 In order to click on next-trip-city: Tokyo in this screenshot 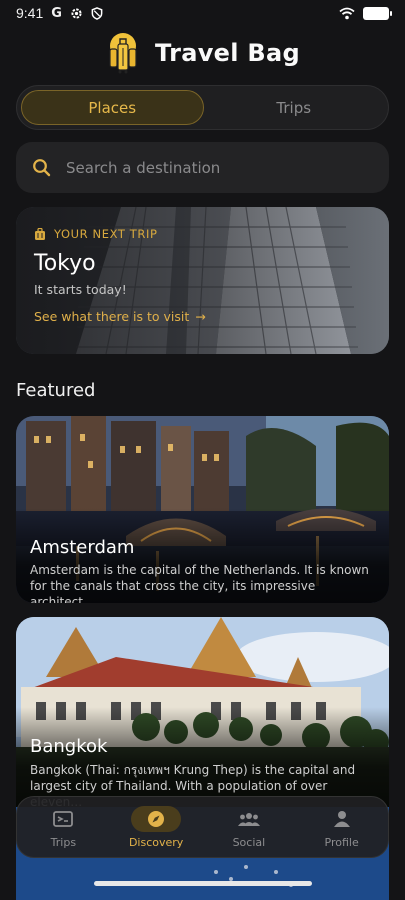, I will do `click(65, 263)`.